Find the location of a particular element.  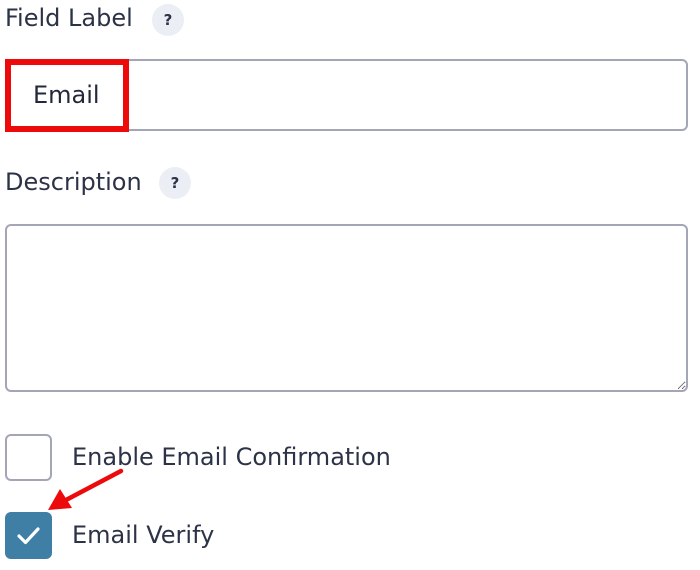

enable-email-confirmation-label: Enable Email Confirmation is located at coordinates (231, 457).